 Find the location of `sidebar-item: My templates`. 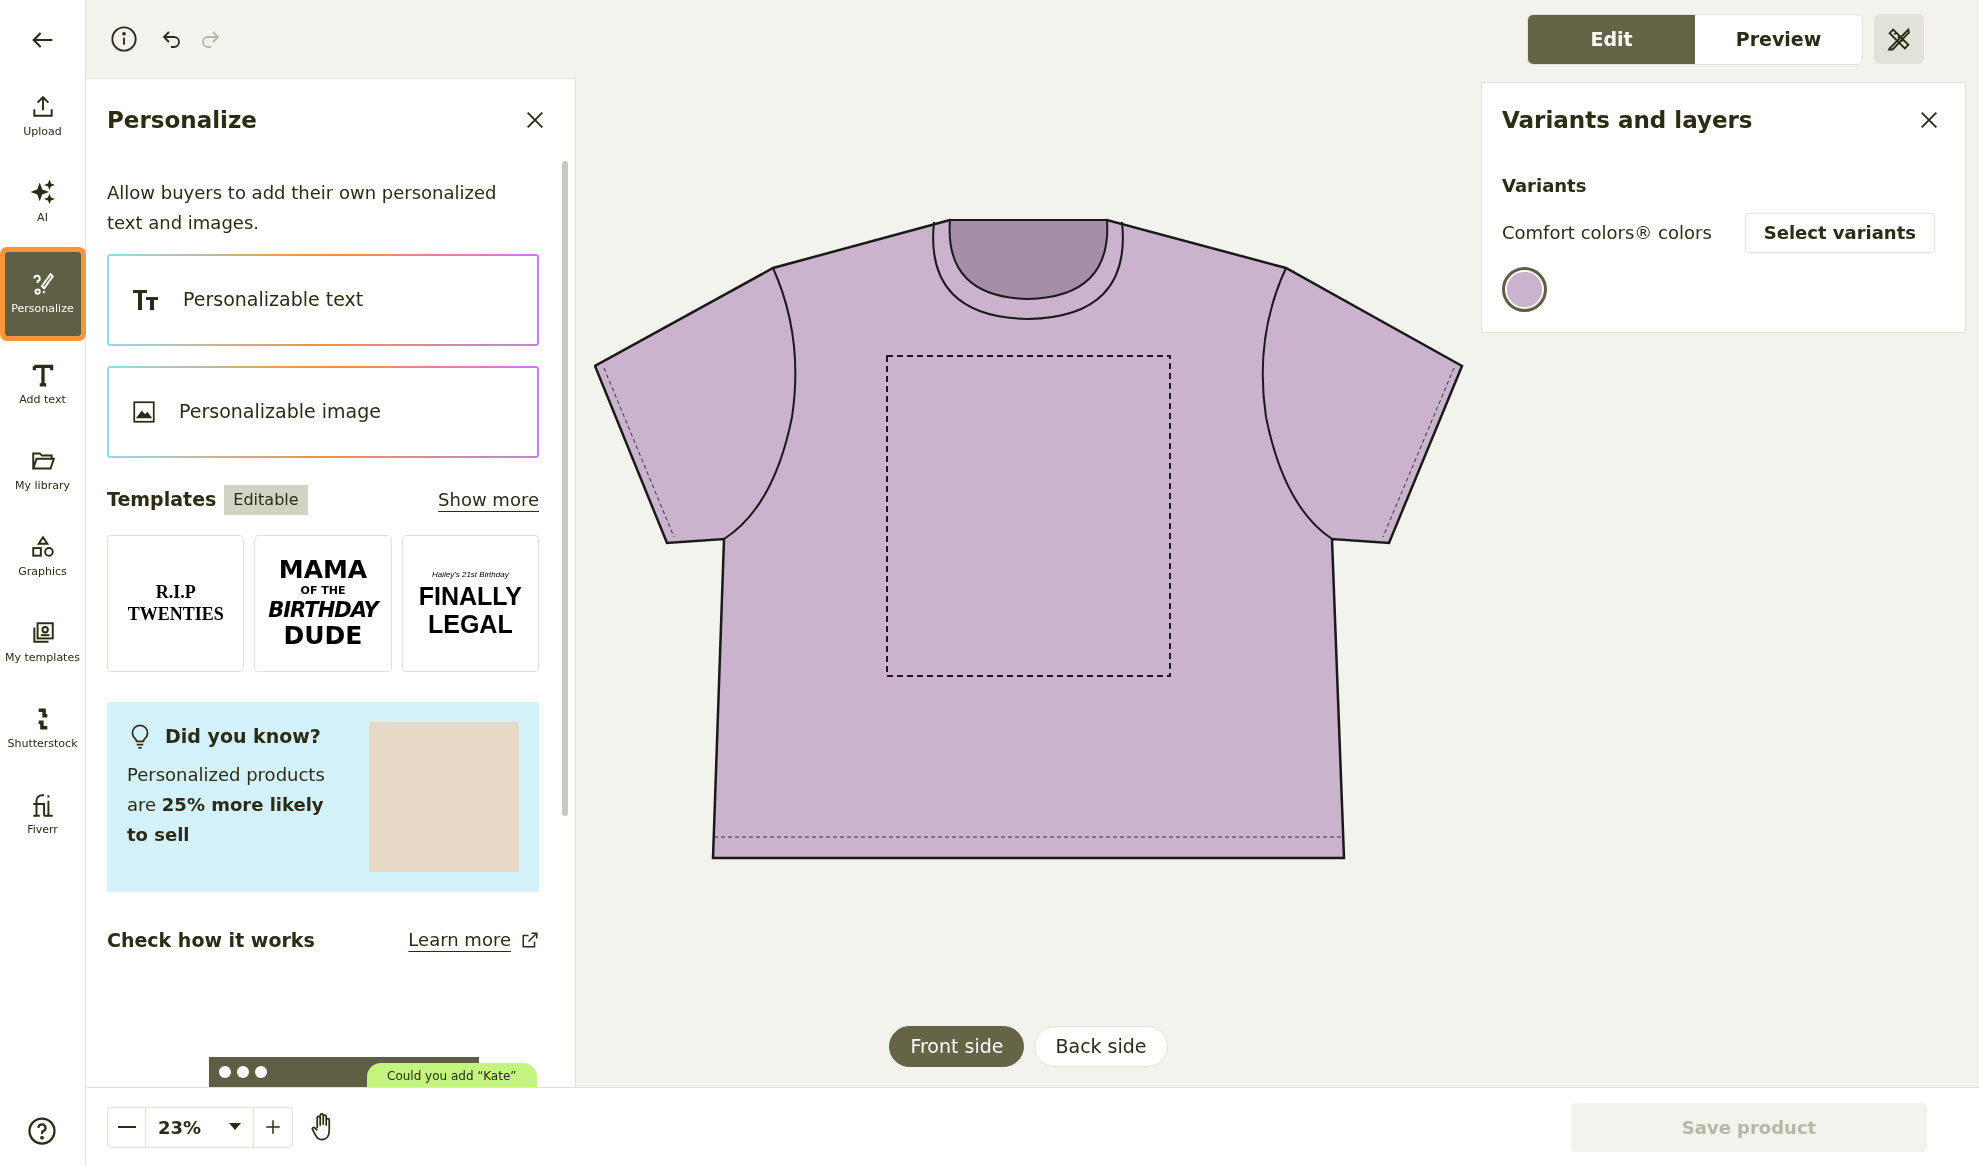

sidebar-item: My templates is located at coordinates (42, 643).